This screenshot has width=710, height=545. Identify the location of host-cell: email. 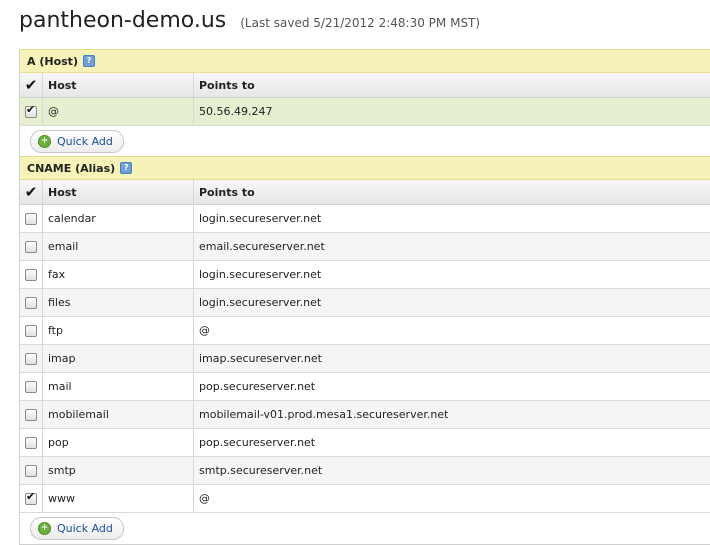
(118, 246).